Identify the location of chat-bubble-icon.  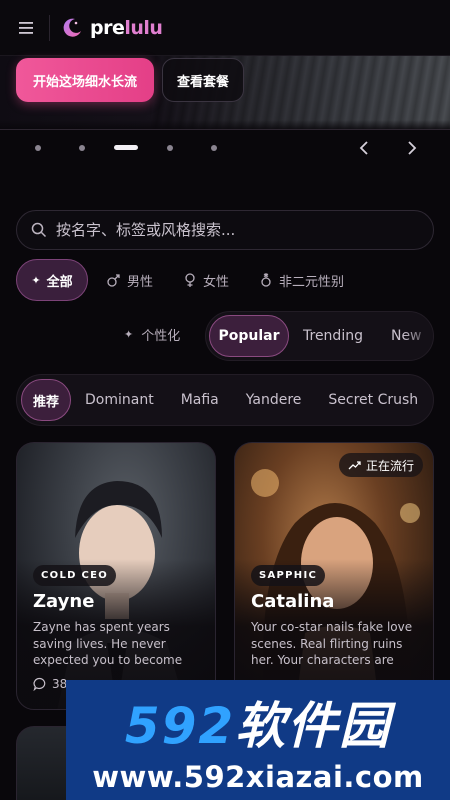
(39, 684).